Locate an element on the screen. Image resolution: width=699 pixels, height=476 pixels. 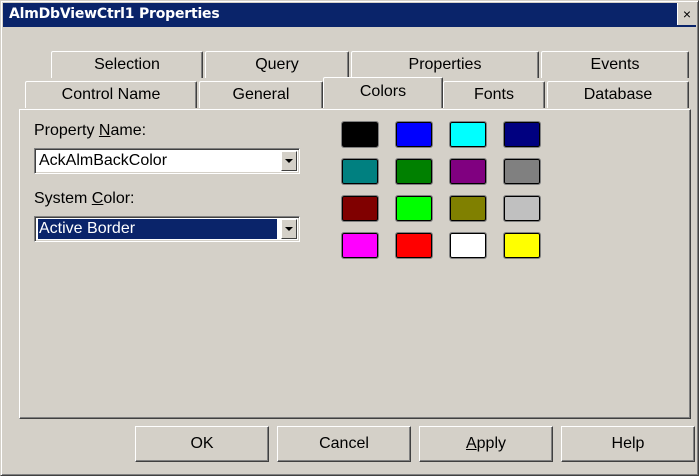
tab-events: Events is located at coordinates (615, 64).